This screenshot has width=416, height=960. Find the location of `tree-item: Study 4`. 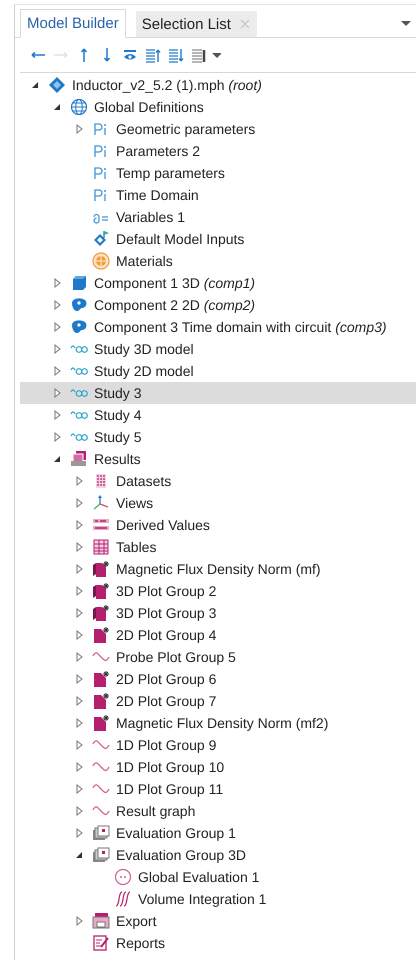

tree-item: Study 4 is located at coordinates (218, 415).